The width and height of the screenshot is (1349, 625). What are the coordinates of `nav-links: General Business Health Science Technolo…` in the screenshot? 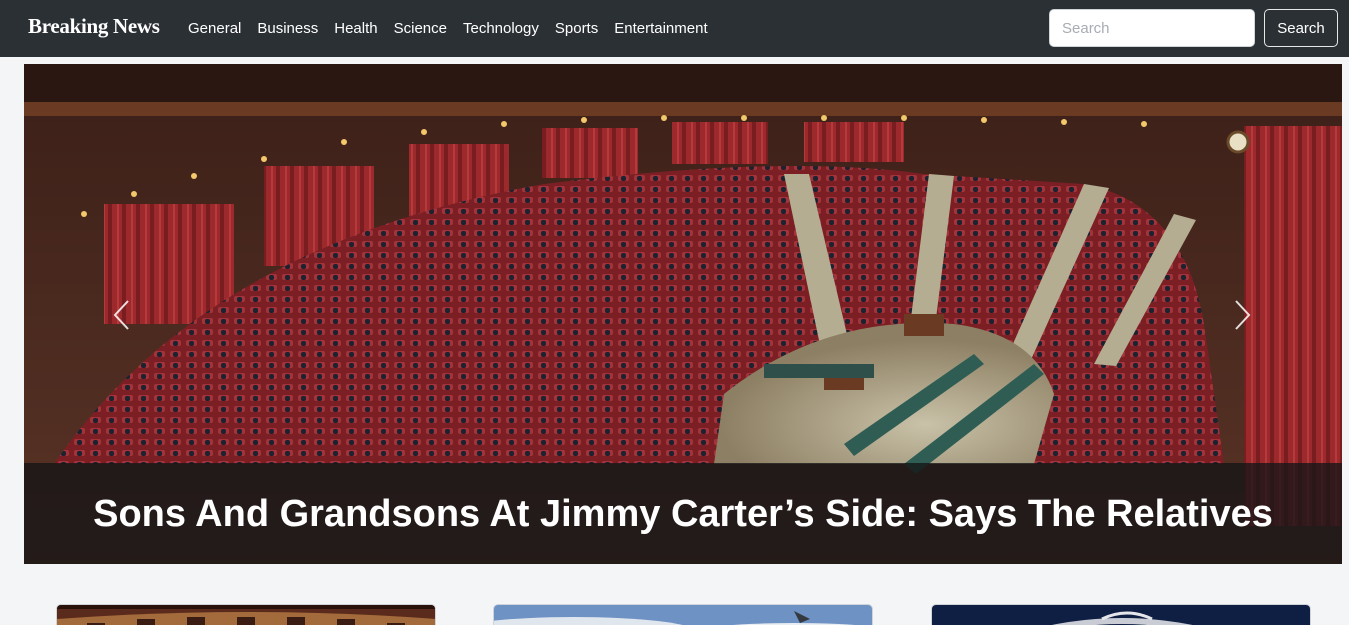 It's located at (448, 28).